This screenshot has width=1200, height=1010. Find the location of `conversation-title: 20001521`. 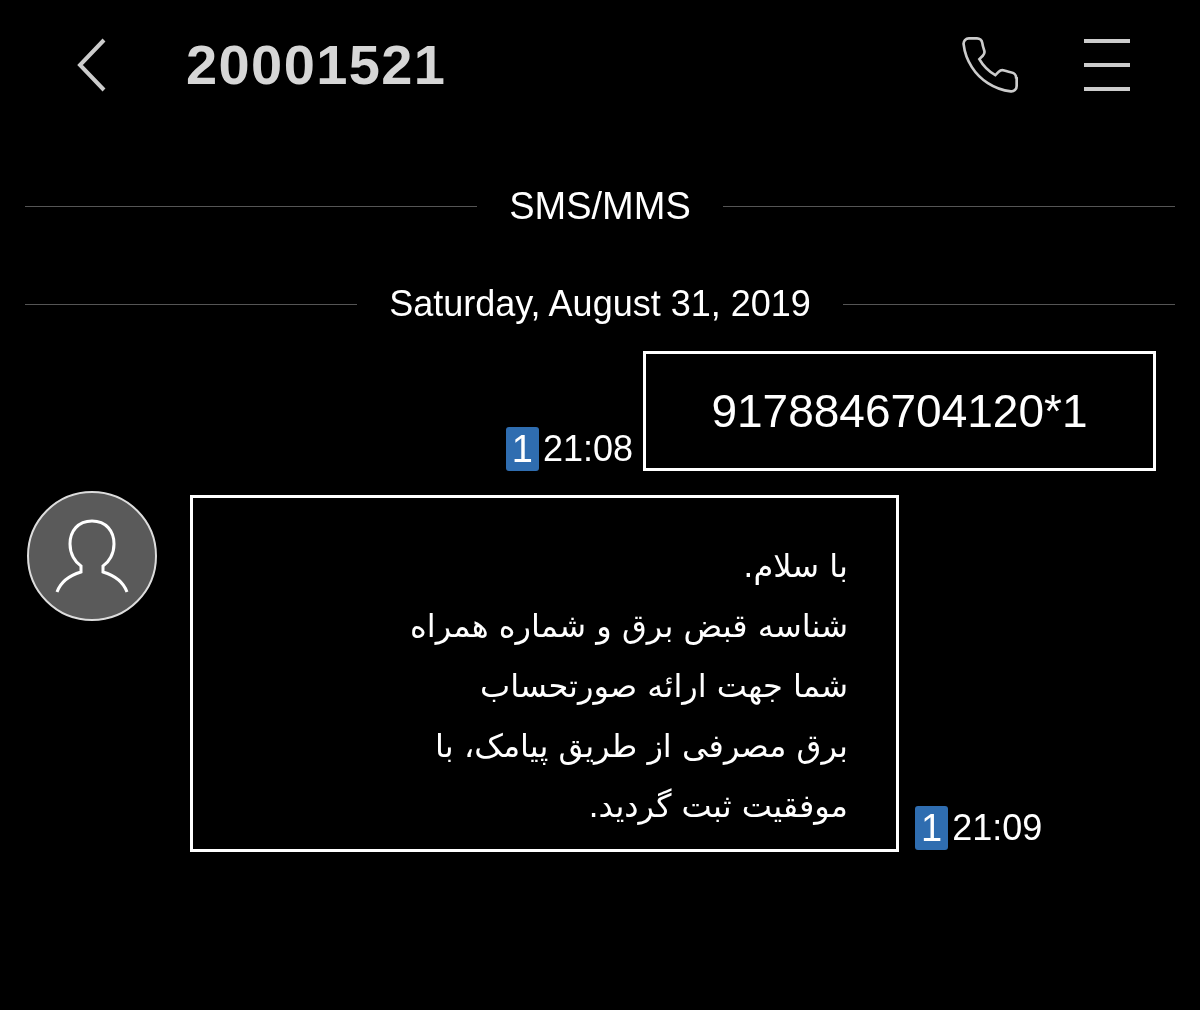

conversation-title: 20001521 is located at coordinates (316, 65).